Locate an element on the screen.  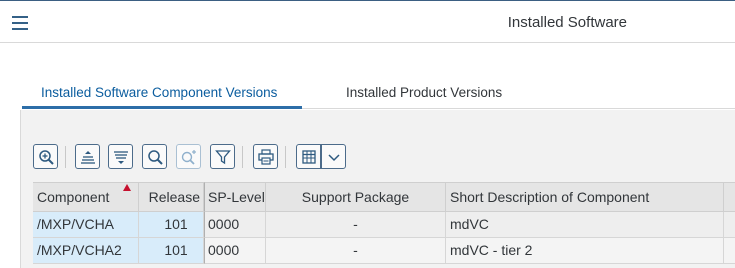
table-cell-component: /MXP/VCHA2 is located at coordinates (86, 251).